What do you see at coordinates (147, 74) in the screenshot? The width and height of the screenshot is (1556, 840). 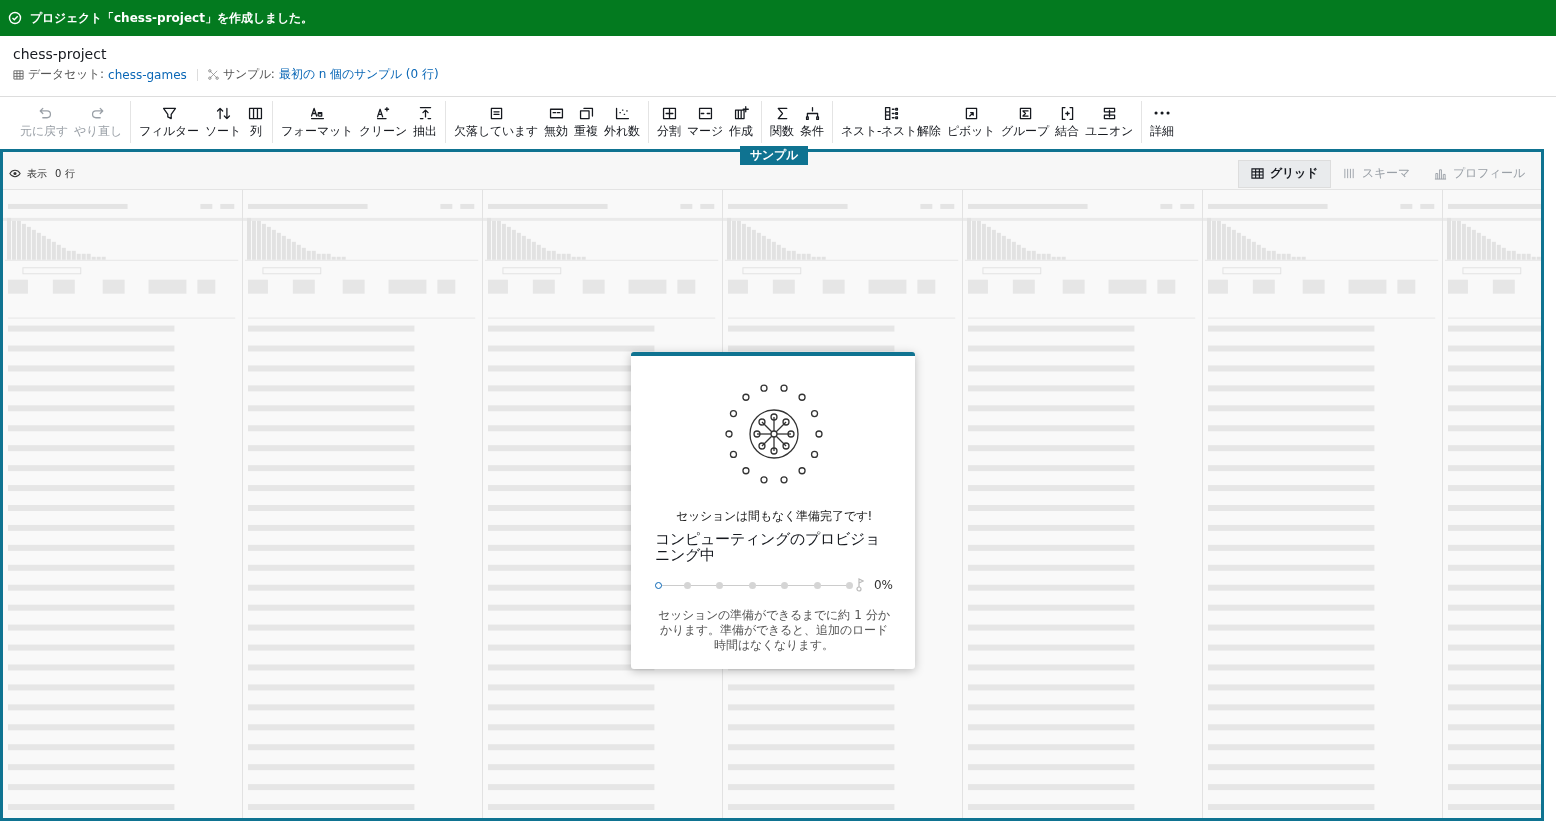 I see `dataset-link: chess-games` at bounding box center [147, 74].